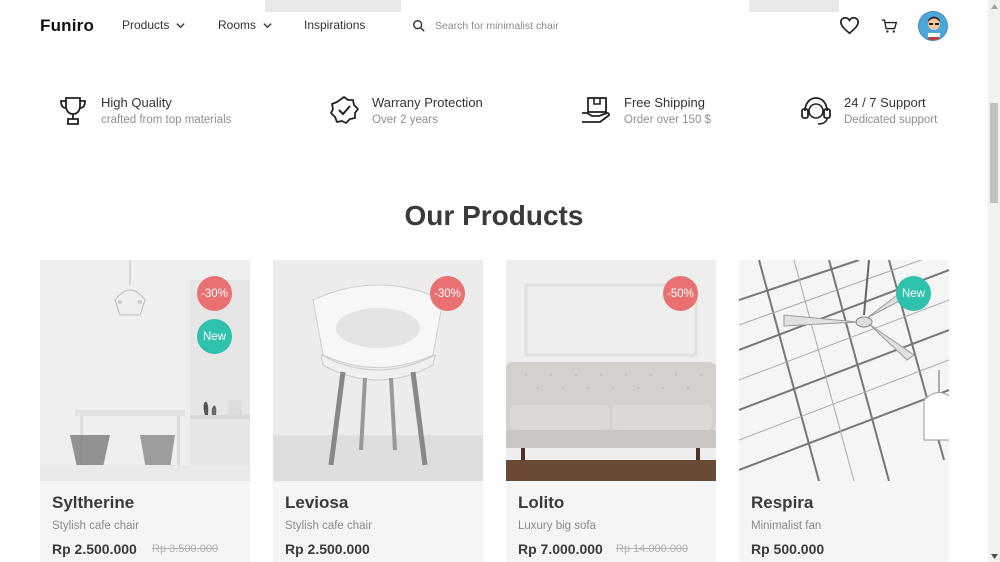 The width and height of the screenshot is (1000, 562). I want to click on product-name: Lolito, so click(541, 502).